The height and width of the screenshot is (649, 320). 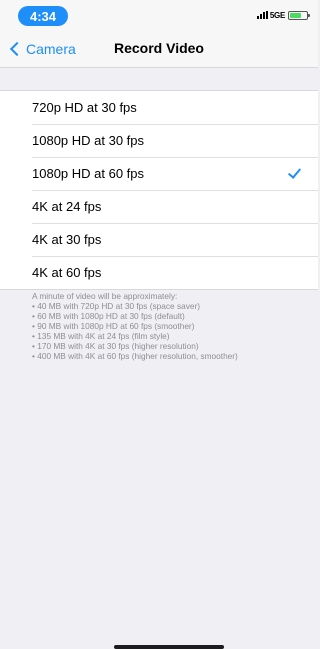 I want to click on option-label: 4K at 24 fps, so click(x=67, y=206).